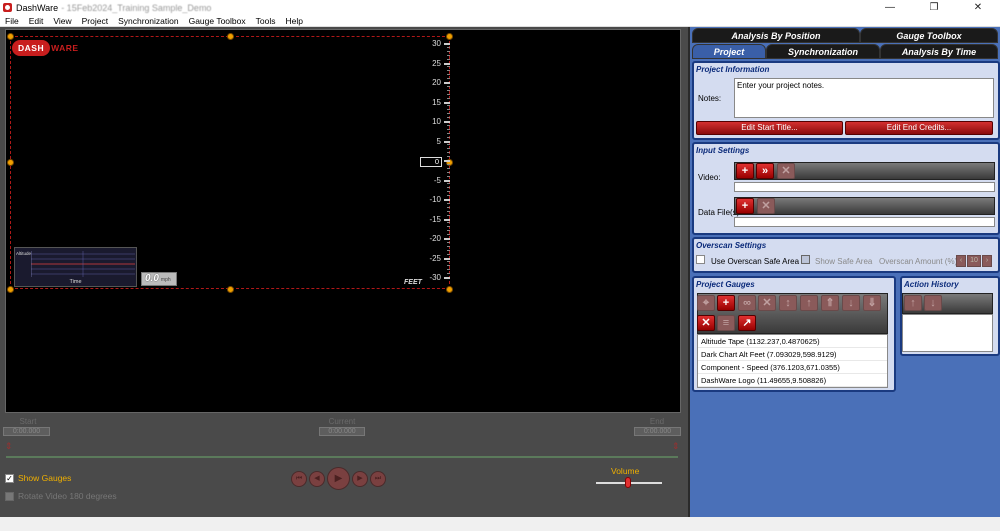  I want to click on move-up-icon: ↑, so click(809, 303).